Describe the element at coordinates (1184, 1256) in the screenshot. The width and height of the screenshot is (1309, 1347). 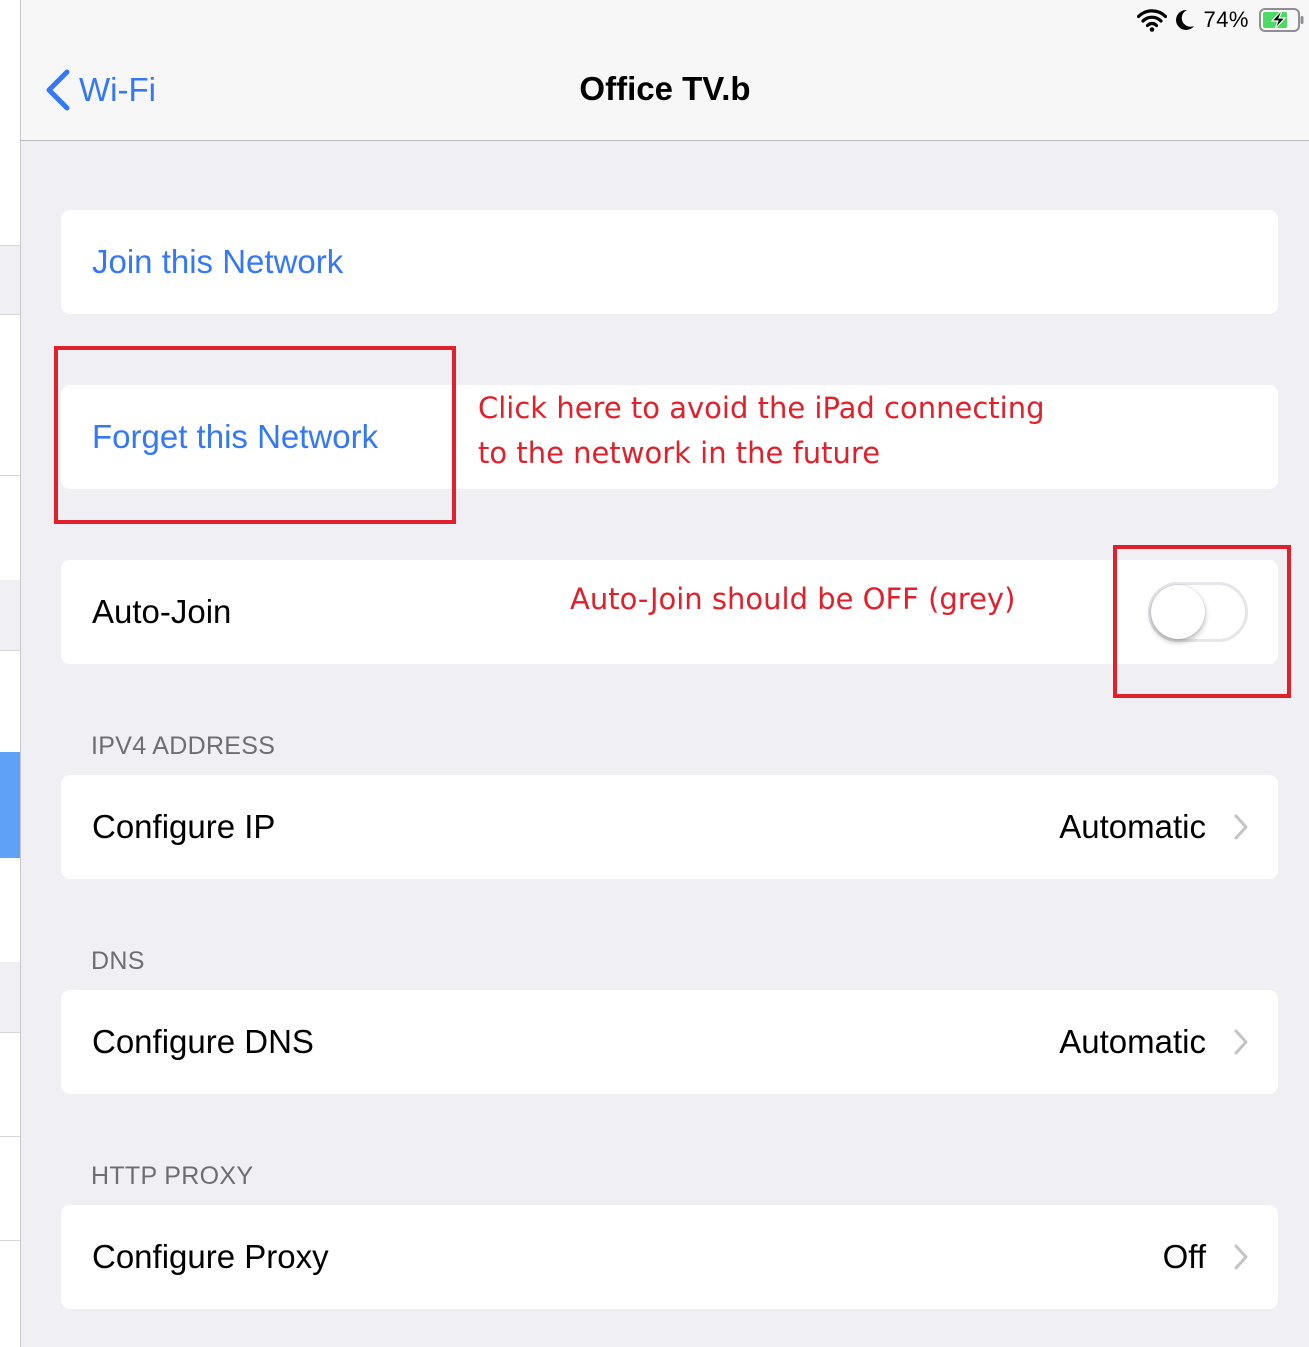
I see `configure-proxy-value: Off` at that location.